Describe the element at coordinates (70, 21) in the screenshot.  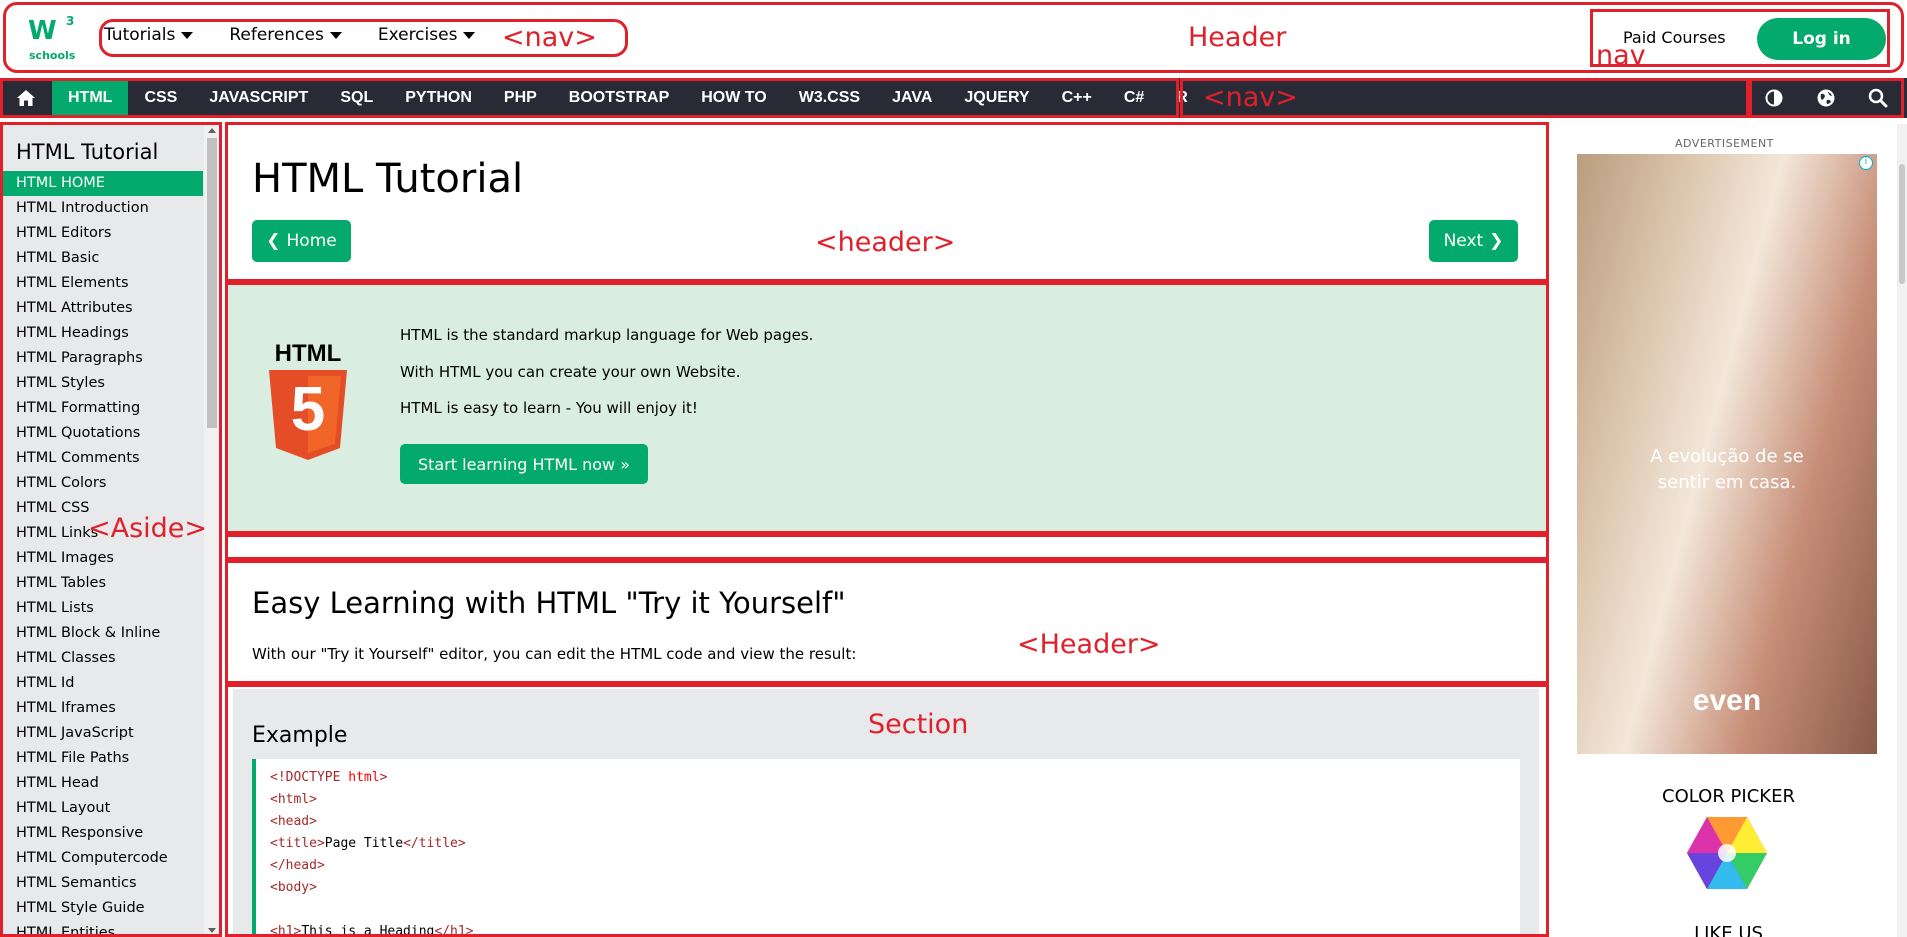
I see `logo-superscript: 3` at that location.